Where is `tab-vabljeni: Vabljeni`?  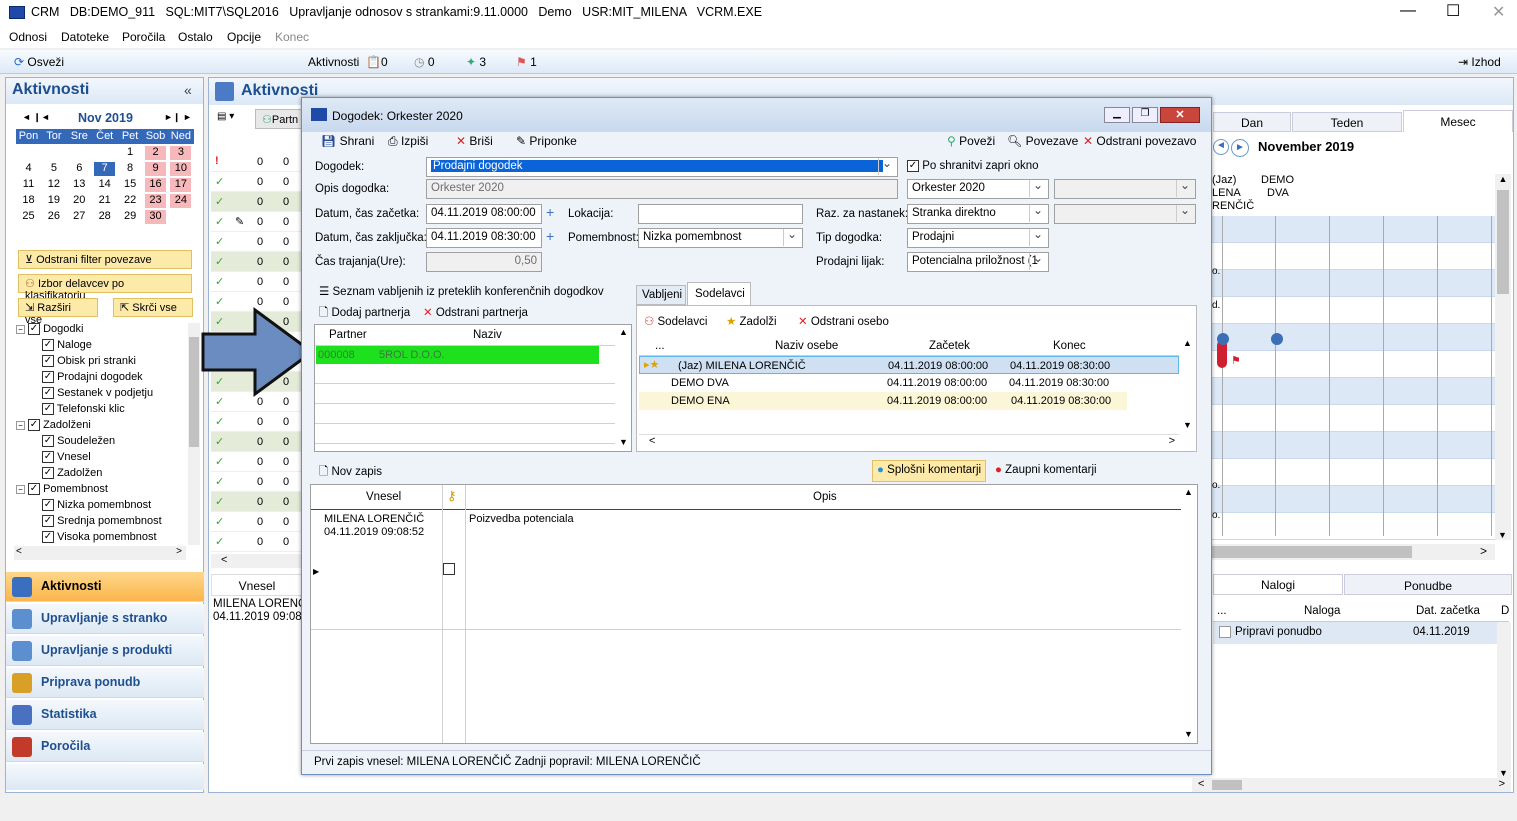
tab-vabljeni: Vabljeni is located at coordinates (661, 295).